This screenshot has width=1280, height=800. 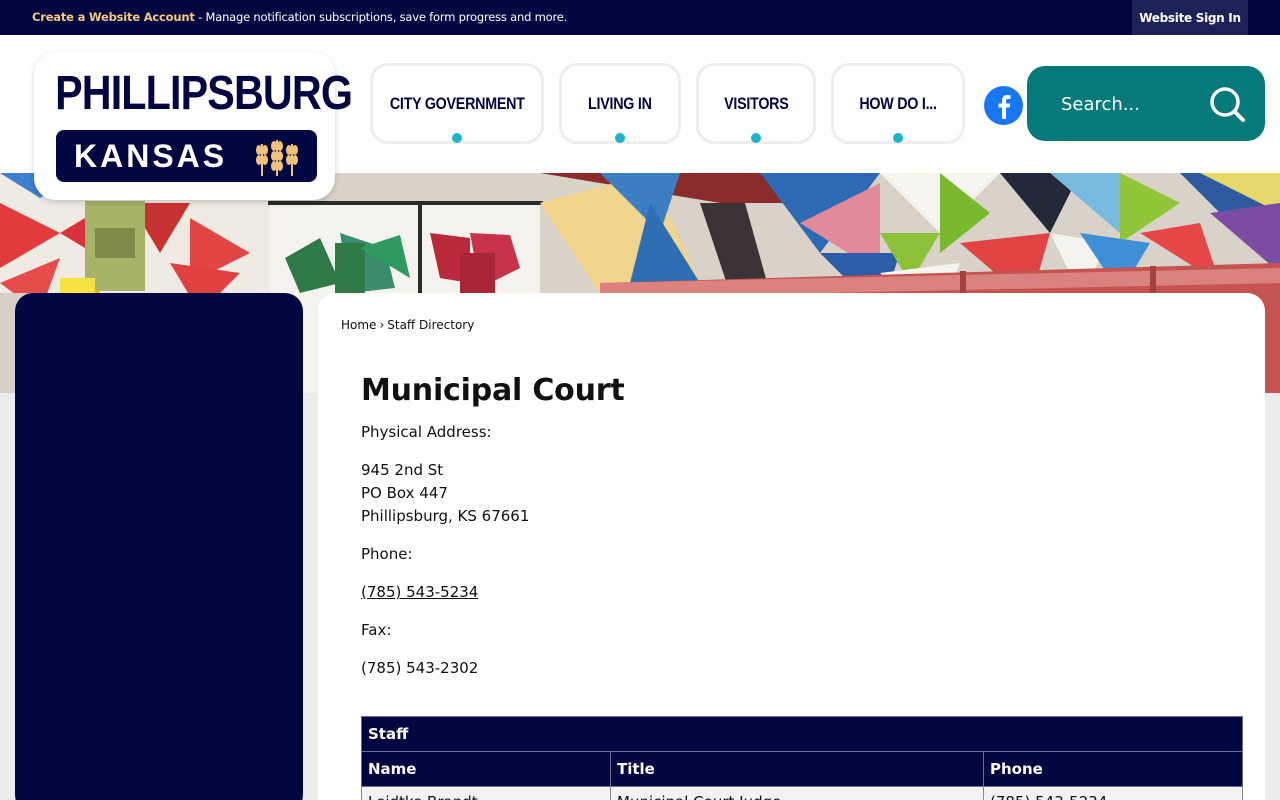 I want to click on left-sidebar, so click(x=159, y=546).